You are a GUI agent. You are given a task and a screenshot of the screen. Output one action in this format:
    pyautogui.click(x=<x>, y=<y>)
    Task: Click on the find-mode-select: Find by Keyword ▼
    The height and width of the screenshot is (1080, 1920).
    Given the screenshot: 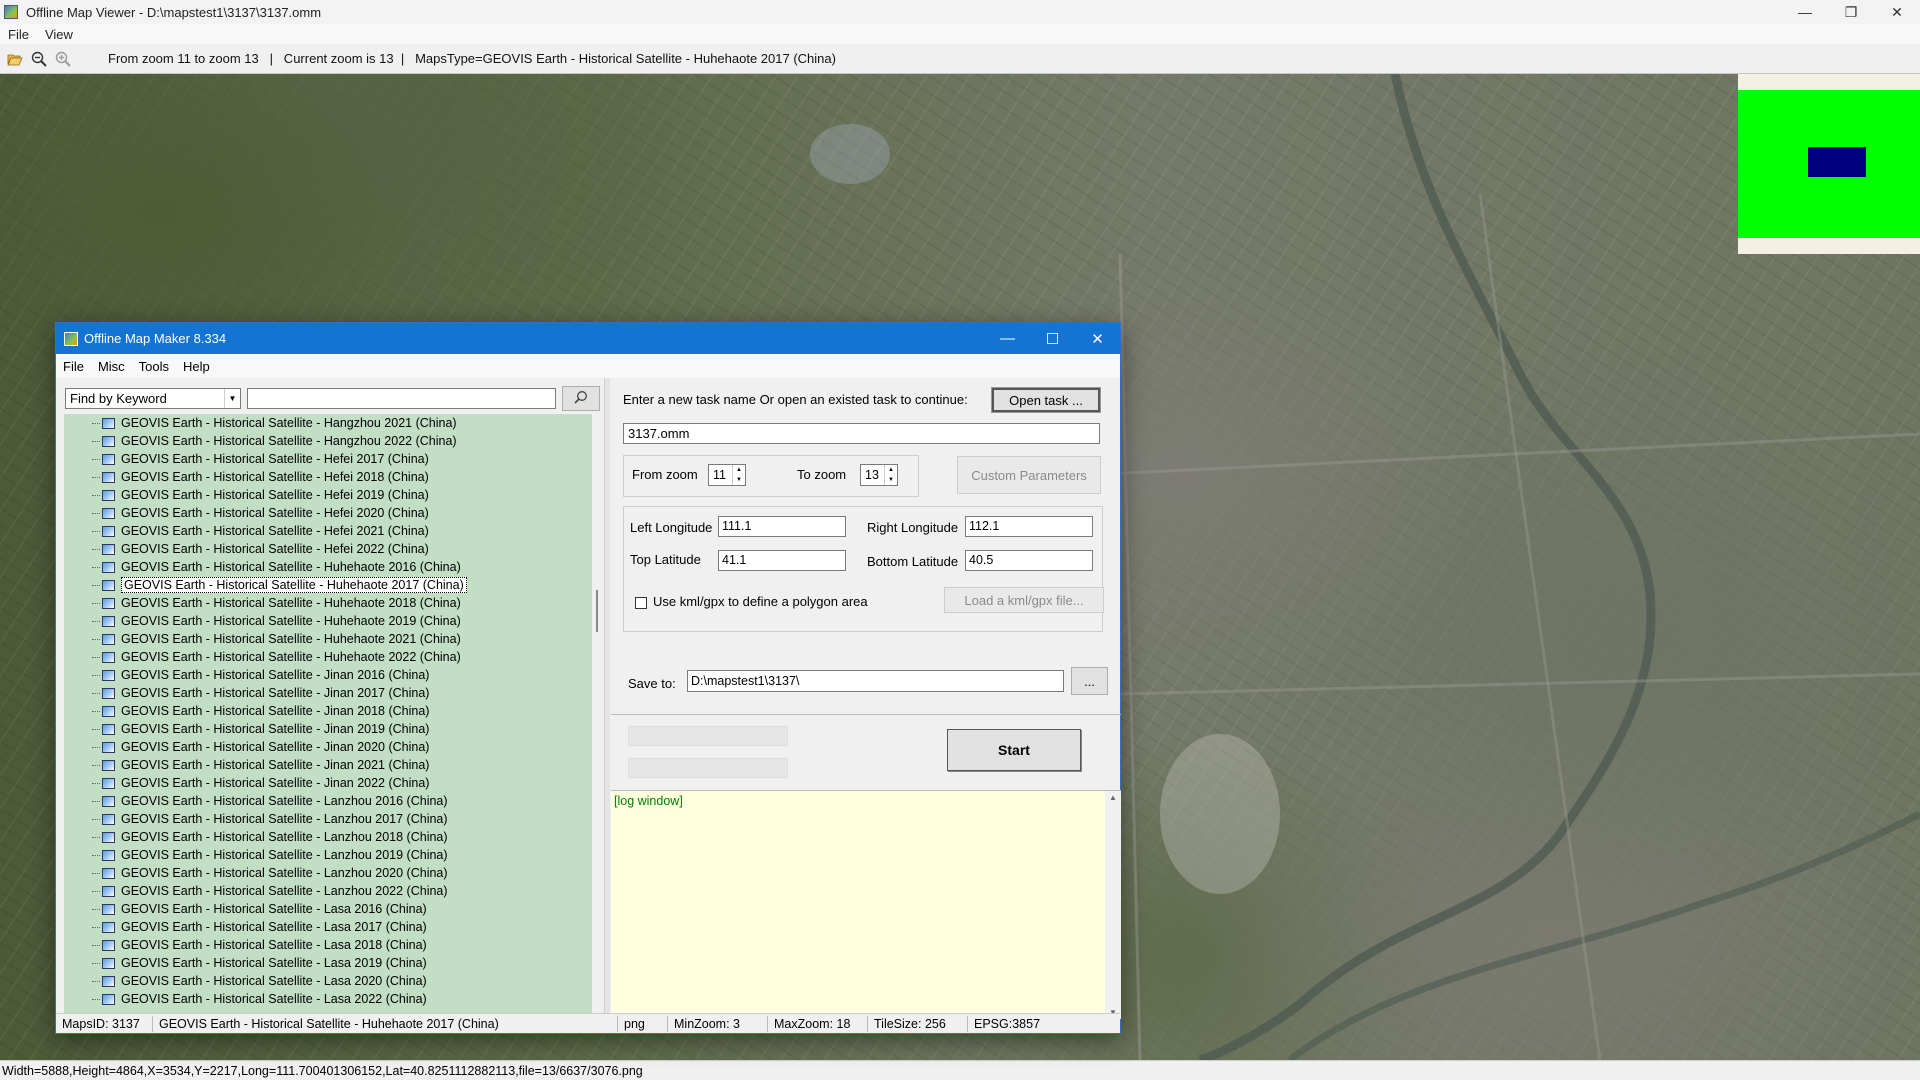 What is the action you would take?
    pyautogui.click(x=153, y=398)
    